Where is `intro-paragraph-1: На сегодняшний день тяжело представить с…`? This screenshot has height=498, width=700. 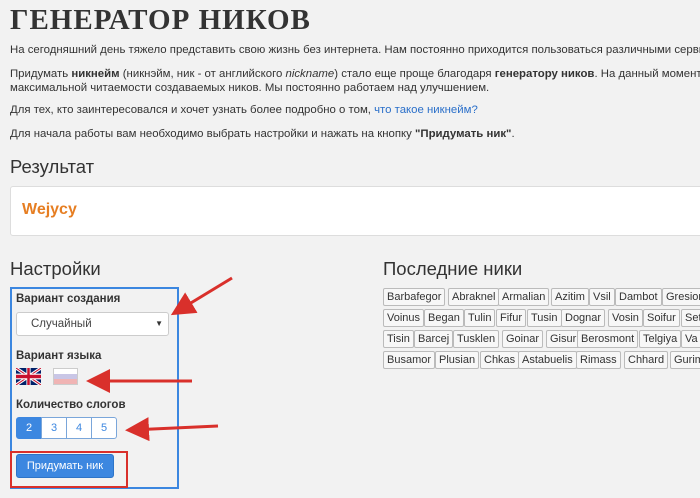 intro-paragraph-1: На сегодняшний день тяжело представить с… is located at coordinates (355, 50).